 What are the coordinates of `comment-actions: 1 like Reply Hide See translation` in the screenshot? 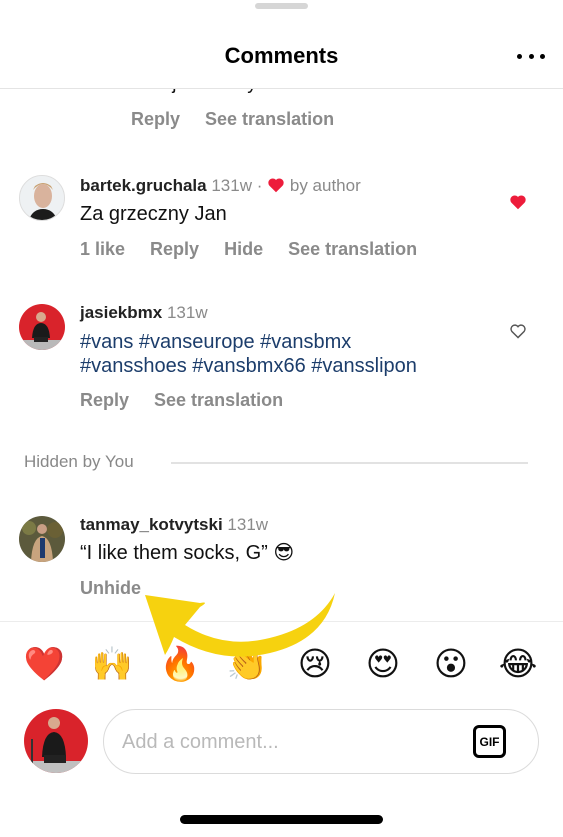 It's located at (248, 249).